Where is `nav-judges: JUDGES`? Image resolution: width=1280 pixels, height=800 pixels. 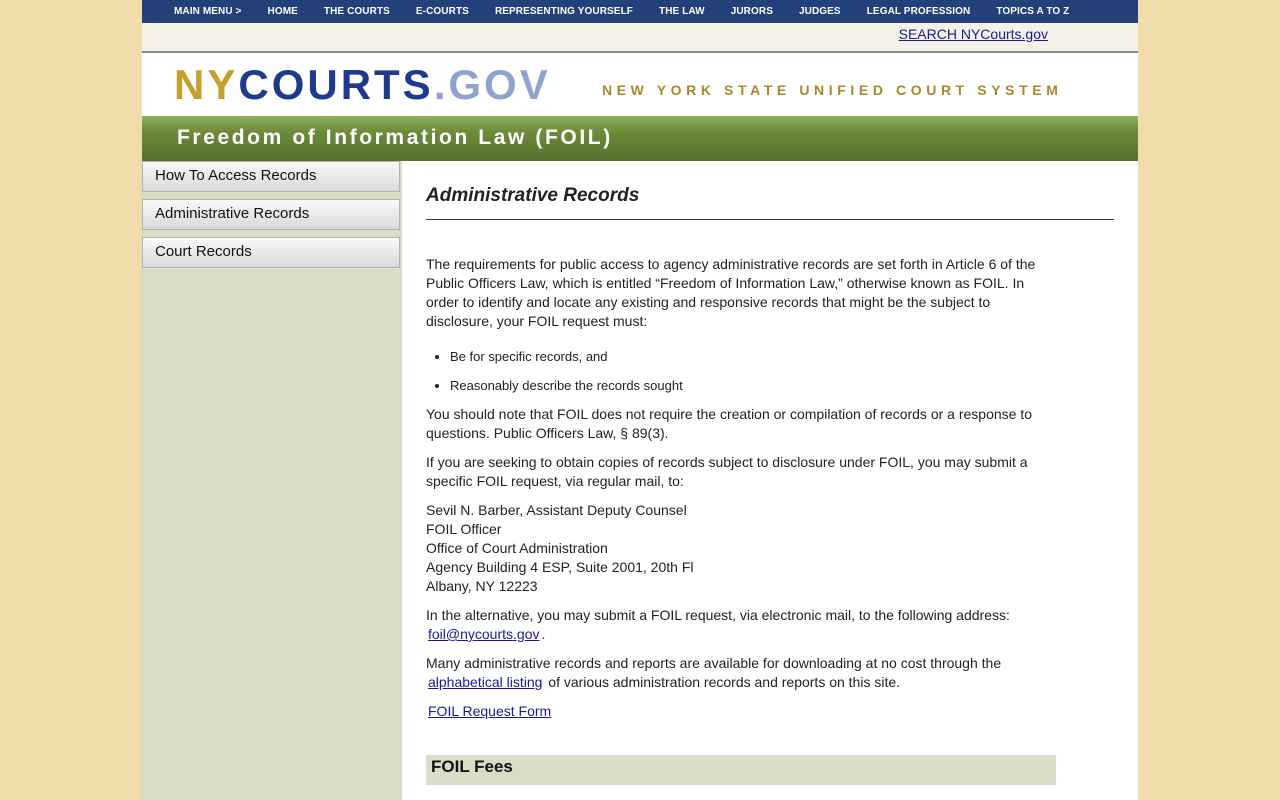 nav-judges: JUDGES is located at coordinates (820, 11).